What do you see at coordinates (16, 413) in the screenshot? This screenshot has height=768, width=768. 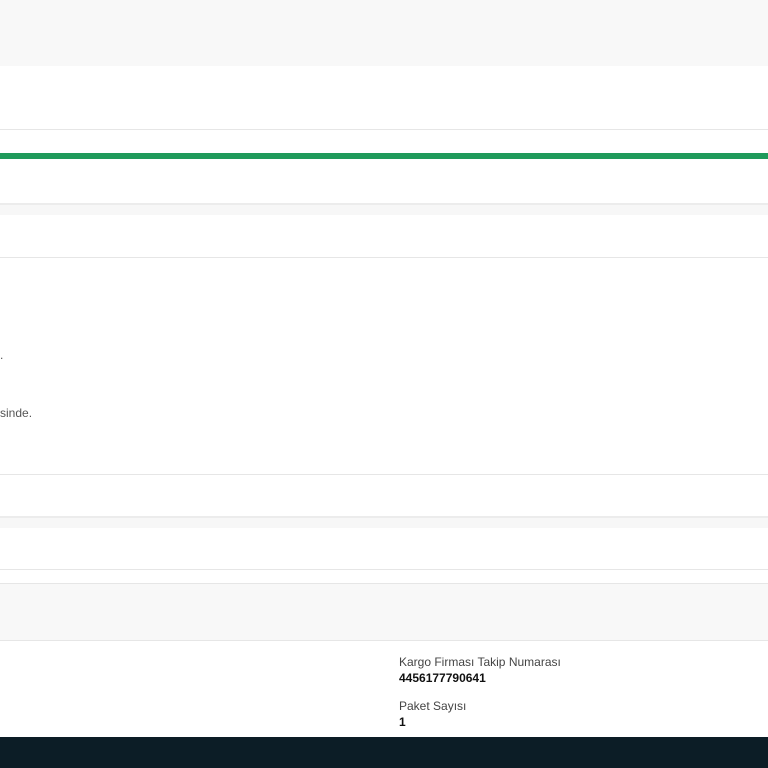 I see `clipped-text-fragment: sinde.` at bounding box center [16, 413].